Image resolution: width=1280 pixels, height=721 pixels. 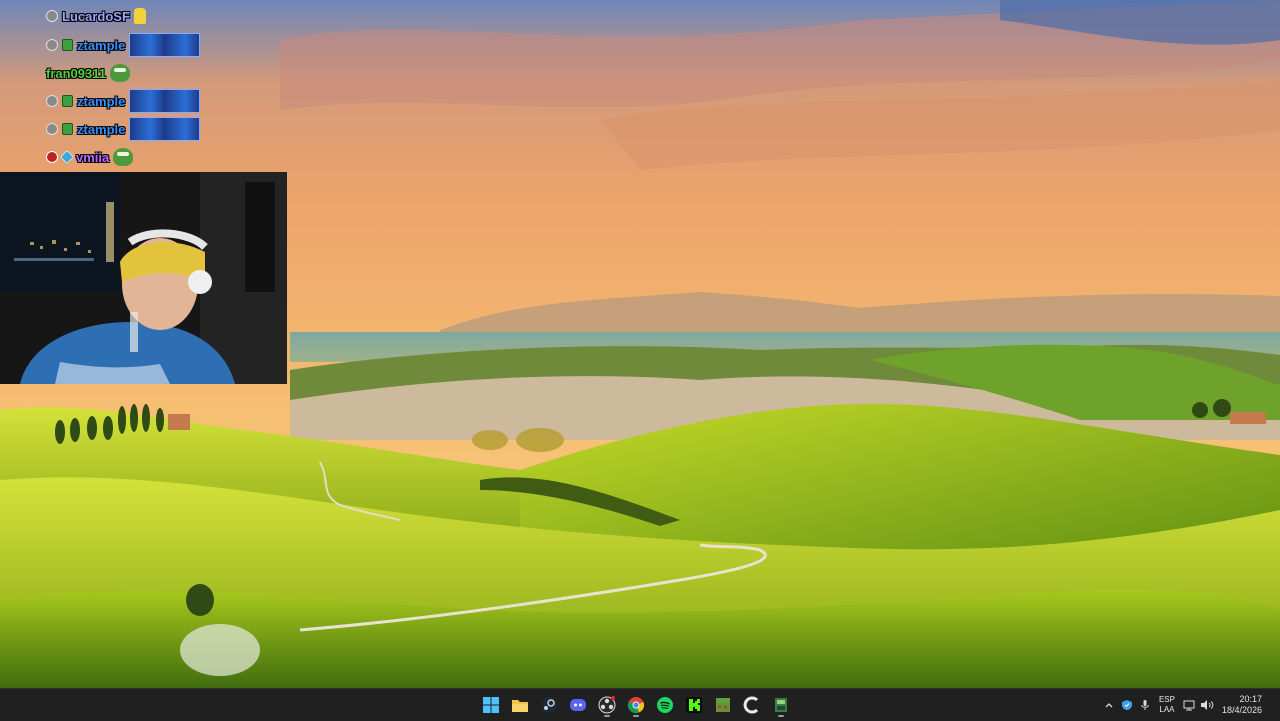 I want to click on chat-message: vmiia, so click(x=90, y=157).